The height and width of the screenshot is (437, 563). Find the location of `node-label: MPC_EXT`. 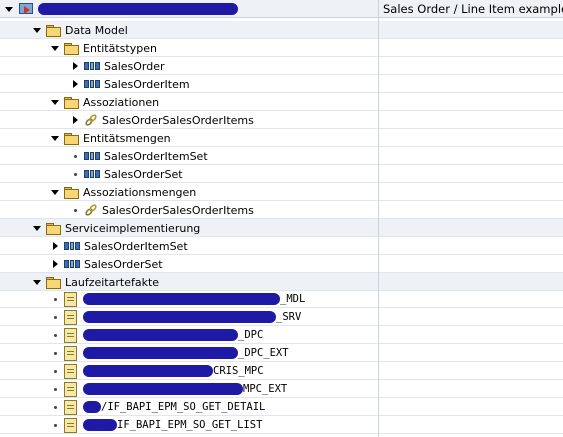

node-label: MPC_EXT is located at coordinates (265, 389).